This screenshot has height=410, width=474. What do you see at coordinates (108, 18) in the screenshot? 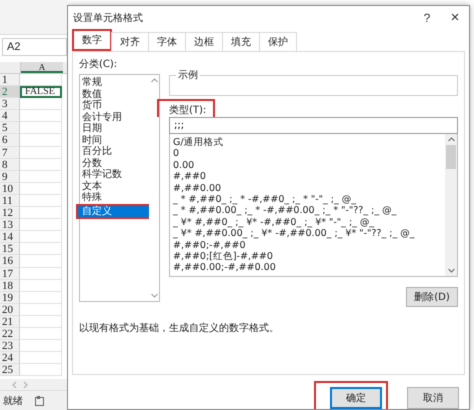
I see `window-title: 设置单元格格式` at bounding box center [108, 18].